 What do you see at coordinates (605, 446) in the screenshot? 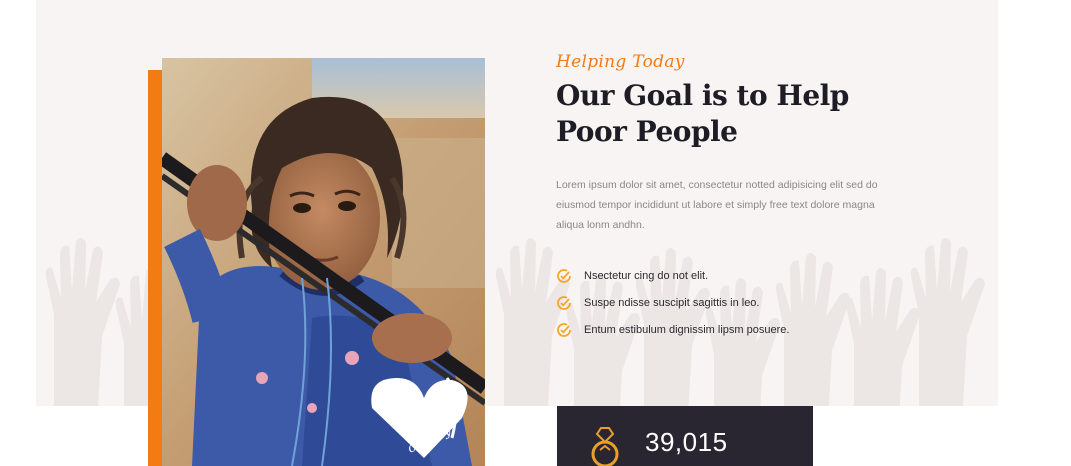
I see `ring-icon` at bounding box center [605, 446].